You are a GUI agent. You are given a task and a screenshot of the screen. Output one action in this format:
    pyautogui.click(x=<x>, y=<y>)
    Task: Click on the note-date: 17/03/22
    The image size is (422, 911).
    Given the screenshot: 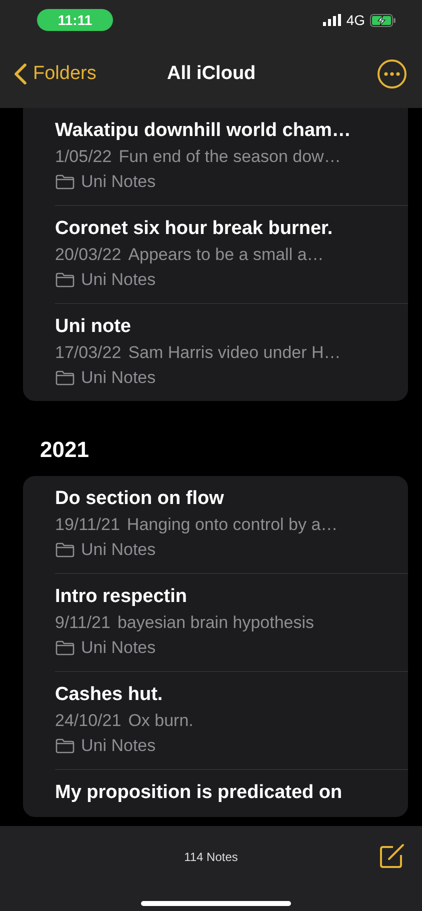 What is the action you would take?
    pyautogui.click(x=88, y=353)
    